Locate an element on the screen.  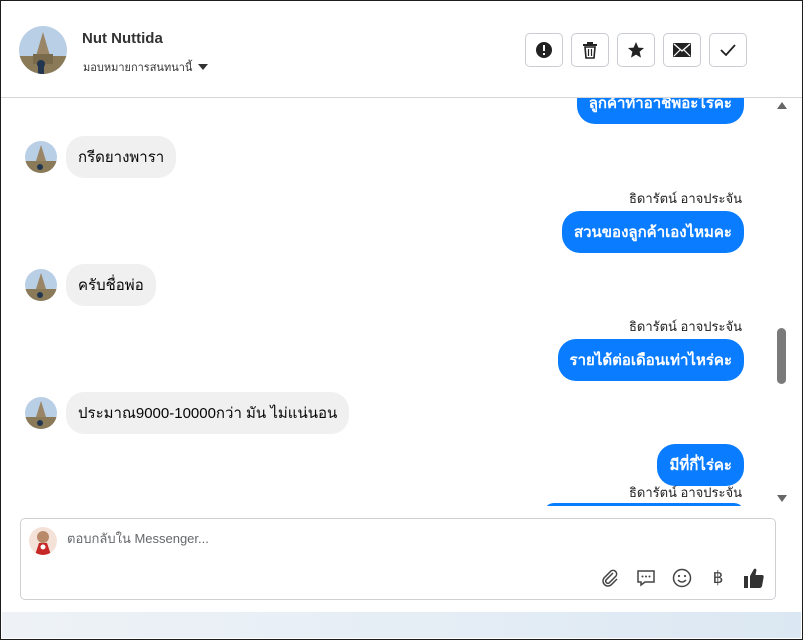
alert-icon is located at coordinates (544, 50).